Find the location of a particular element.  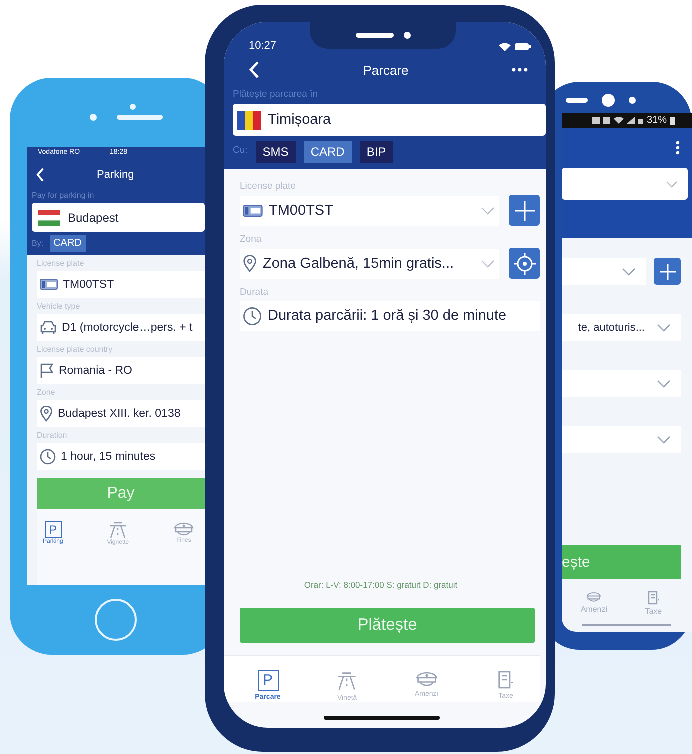

field-value: Durata parcării: 1 oră și 30 de minute is located at coordinates (388, 316).